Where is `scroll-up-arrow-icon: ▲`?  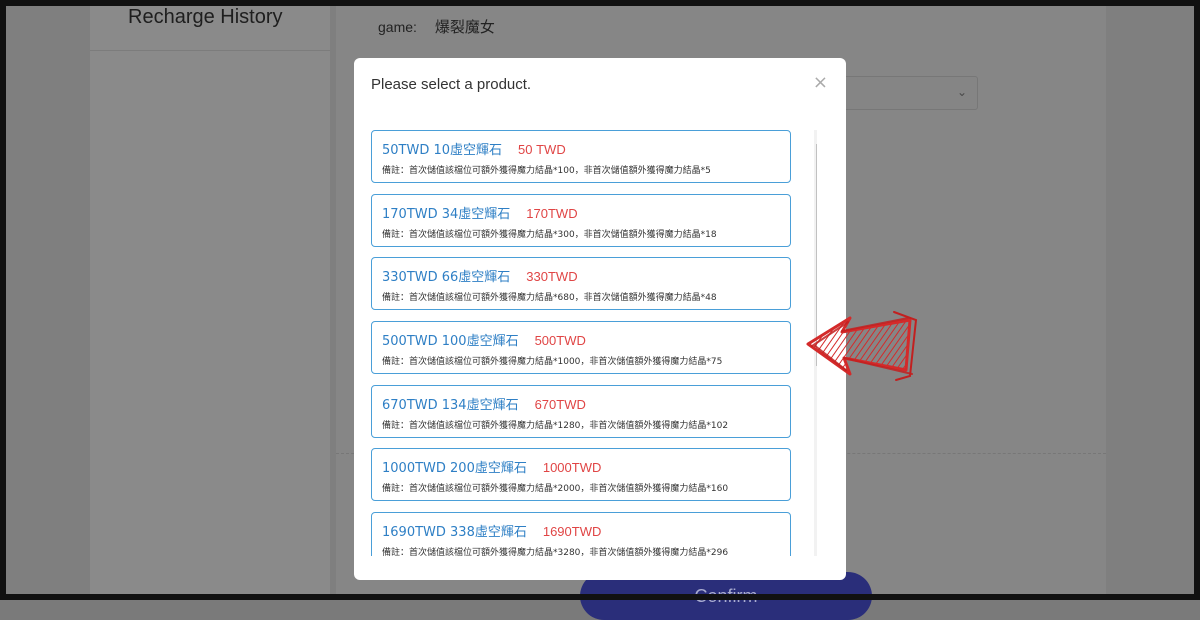 scroll-up-arrow-icon: ▲ is located at coordinates (815, 136).